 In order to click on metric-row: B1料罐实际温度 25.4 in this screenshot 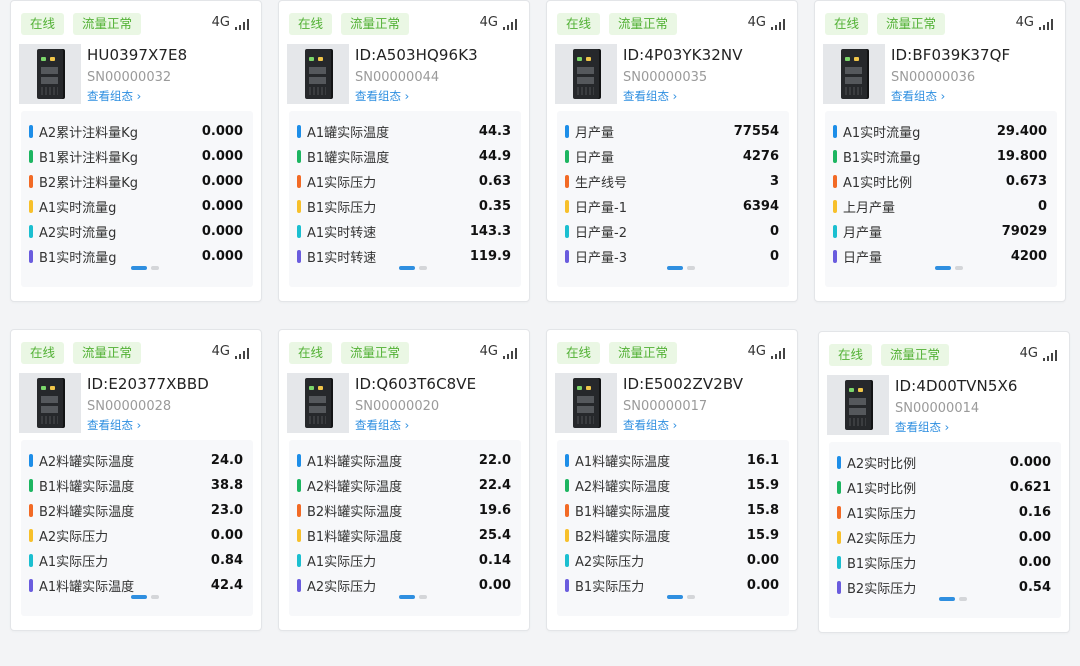, I will do `click(404, 535)`.